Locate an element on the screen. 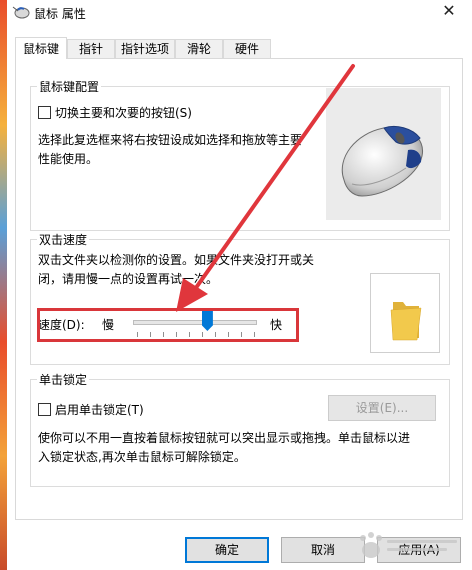  description-line: 选择此复选框来将右按钮设成如选择和拖放等主要 is located at coordinates (170, 140).